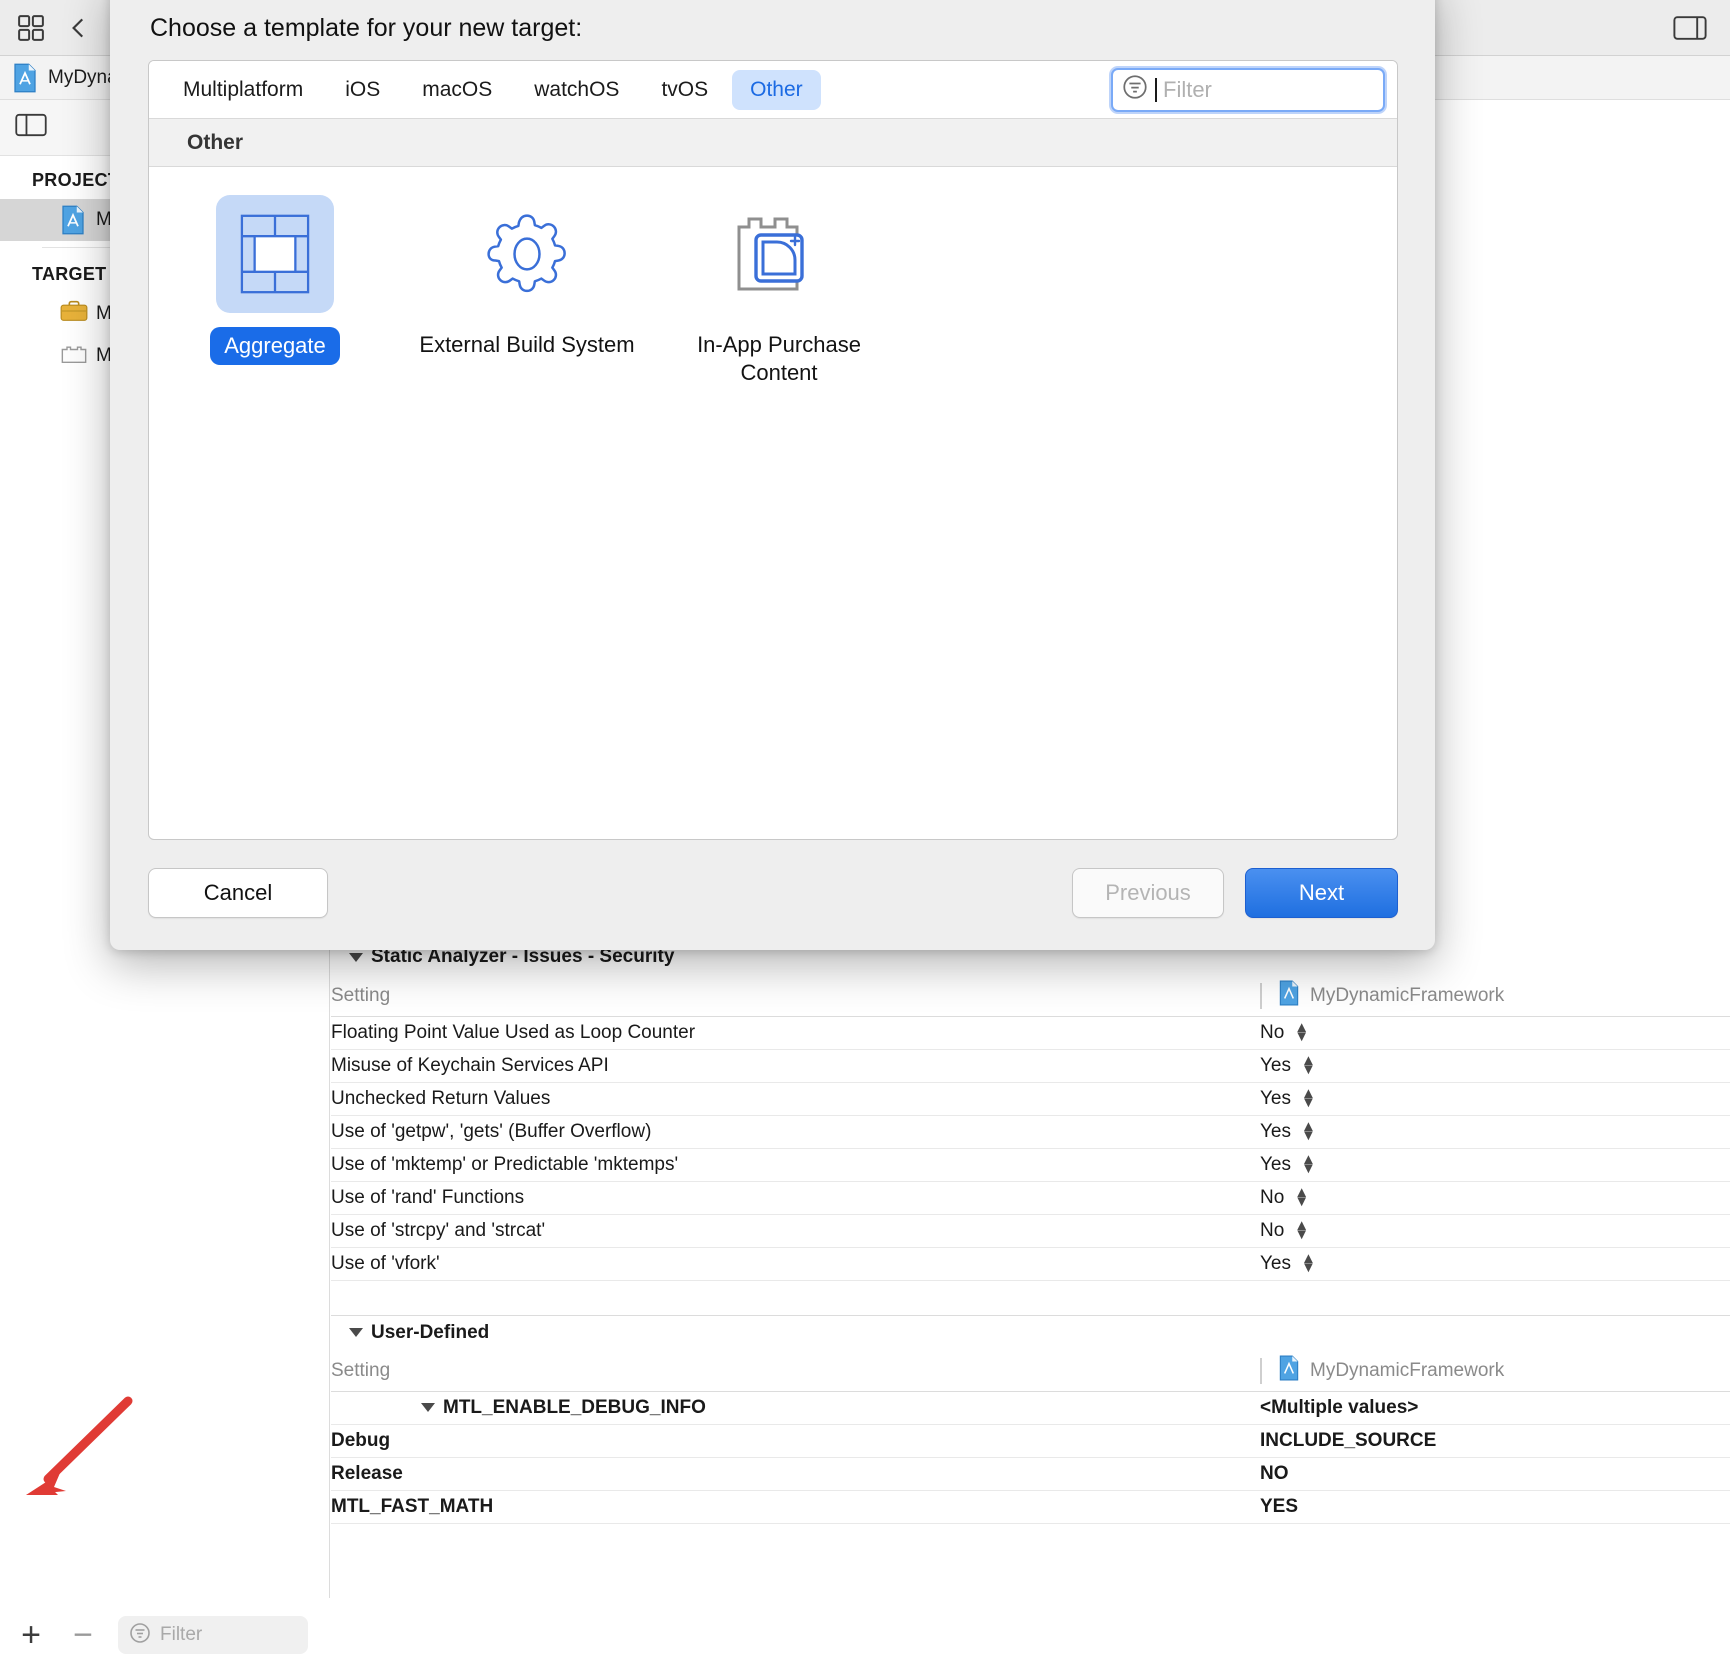 The width and height of the screenshot is (1730, 1672). Describe the element at coordinates (1495, 1474) in the screenshot. I see `setting-value: NO` at that location.